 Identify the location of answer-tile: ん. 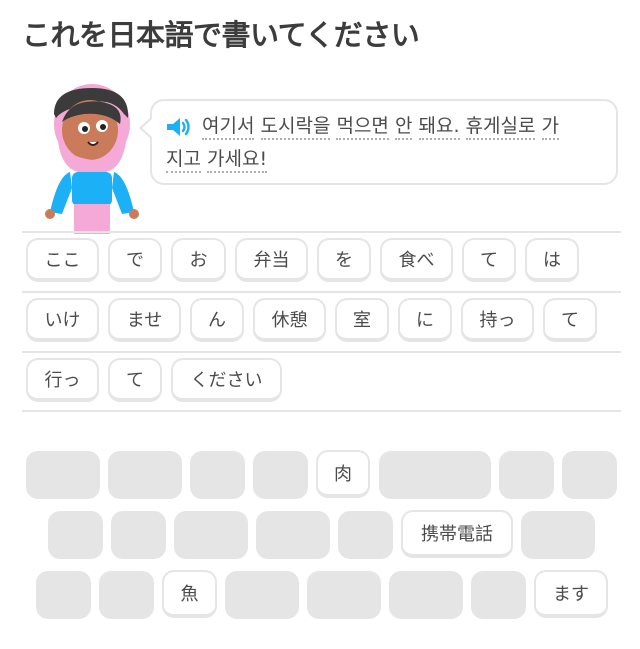
(217, 320).